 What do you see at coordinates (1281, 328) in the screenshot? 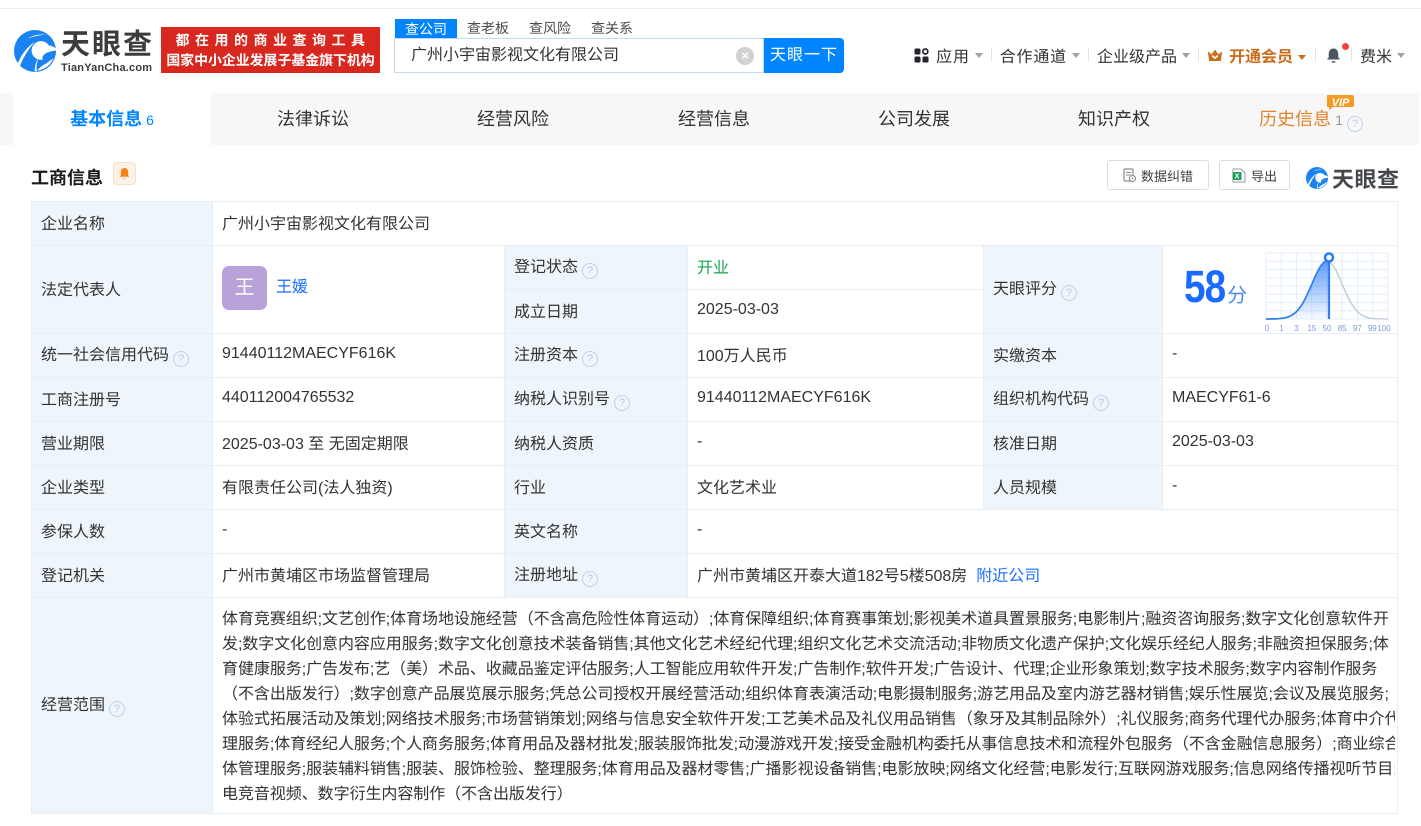
I see `svg-text: 1` at bounding box center [1281, 328].